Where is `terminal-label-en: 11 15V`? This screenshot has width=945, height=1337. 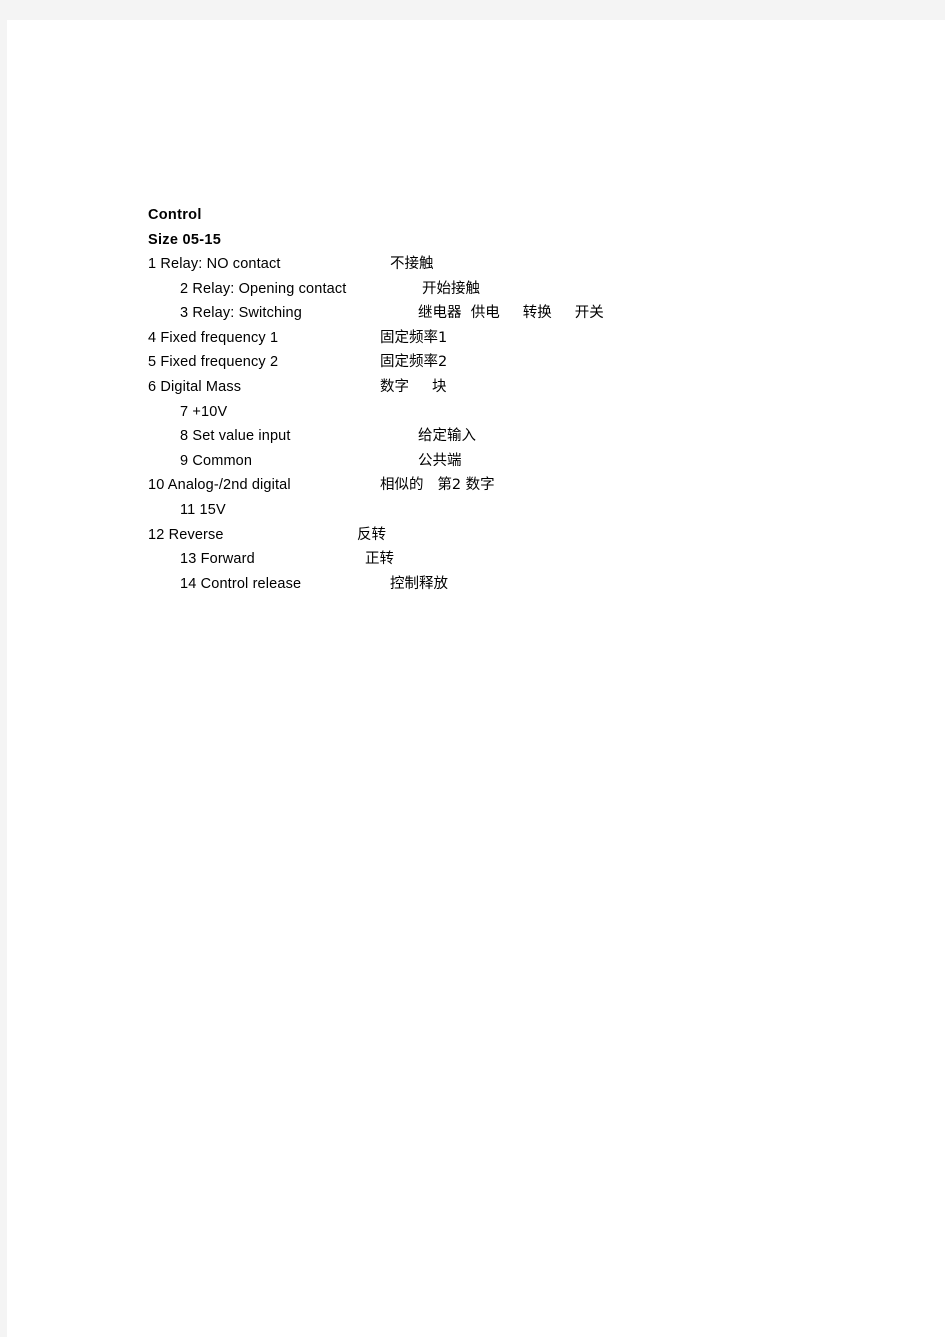 terminal-label-en: 11 15V is located at coordinates (203, 509).